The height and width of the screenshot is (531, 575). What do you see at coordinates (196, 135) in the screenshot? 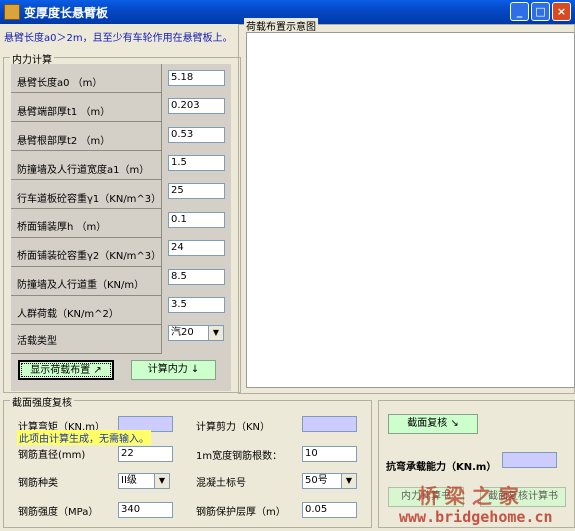
I see `root-thickness-input: 0.53` at bounding box center [196, 135].